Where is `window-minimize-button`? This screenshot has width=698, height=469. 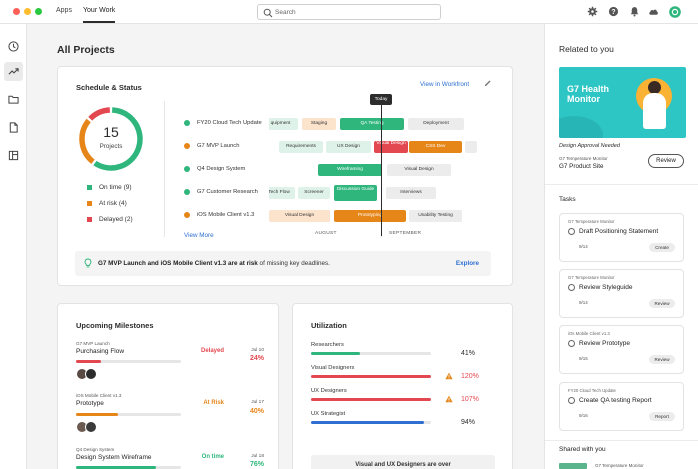
window-minimize-button is located at coordinates (27, 11).